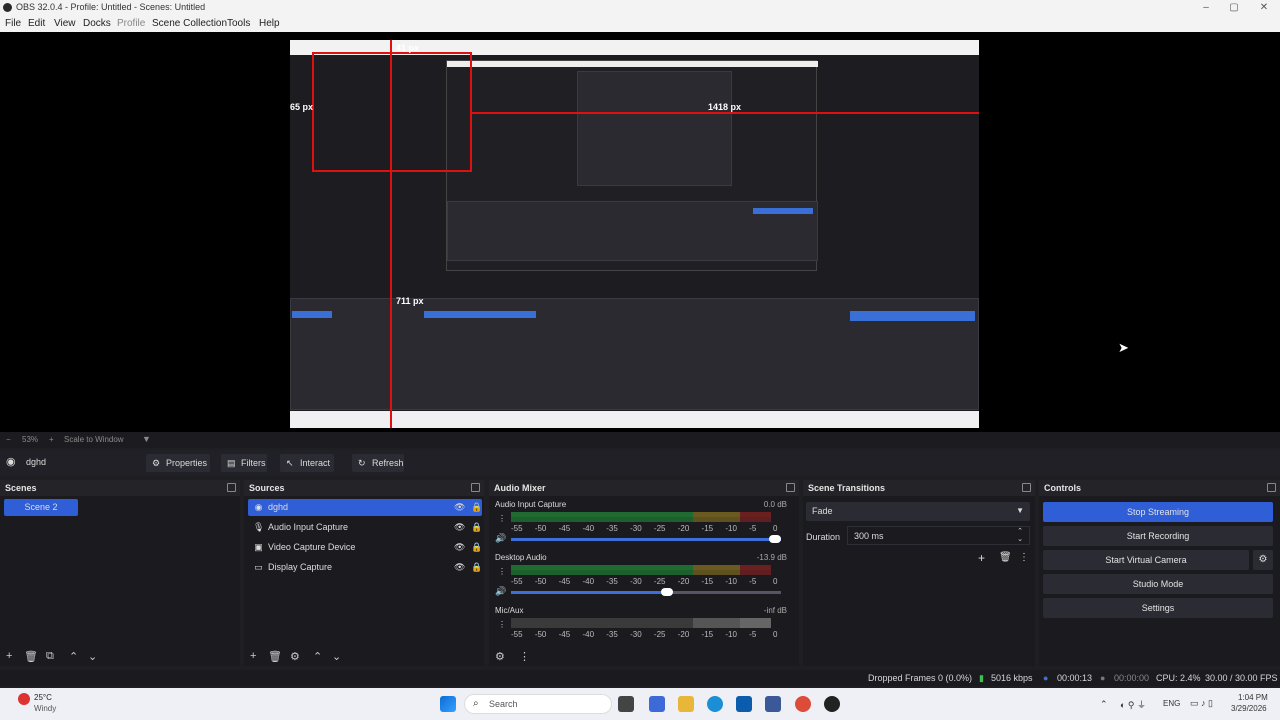 The width and height of the screenshot is (1280, 720). What do you see at coordinates (307, 463) in the screenshot?
I see `interact-button: ↖ Interact` at bounding box center [307, 463].